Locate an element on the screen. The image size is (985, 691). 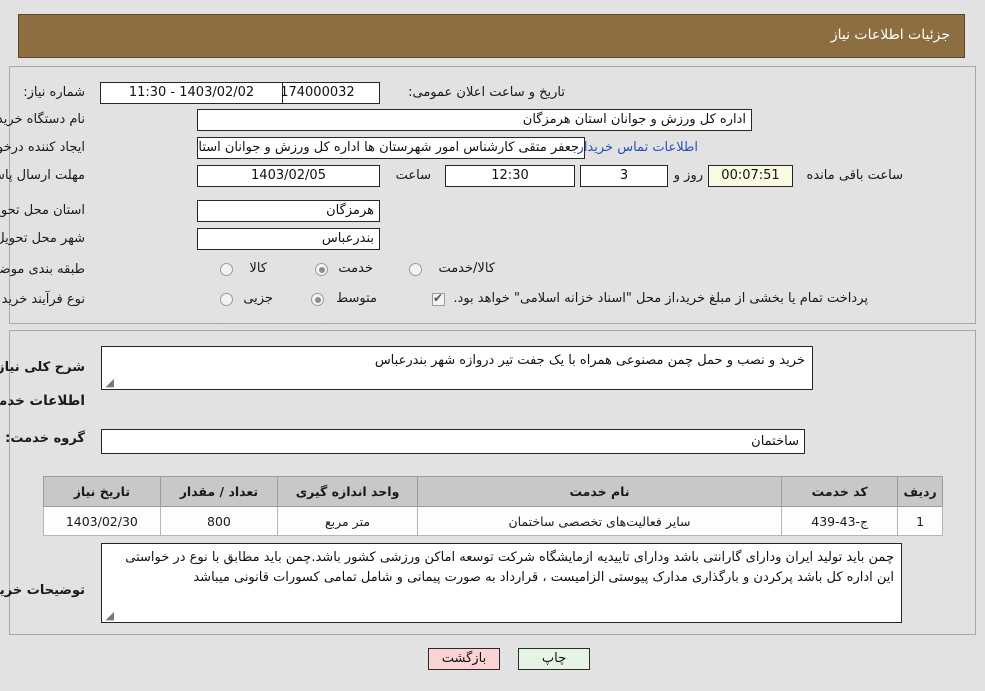
subject-category-label: طبقه بندی موضوعی: is located at coordinates (42, 269).